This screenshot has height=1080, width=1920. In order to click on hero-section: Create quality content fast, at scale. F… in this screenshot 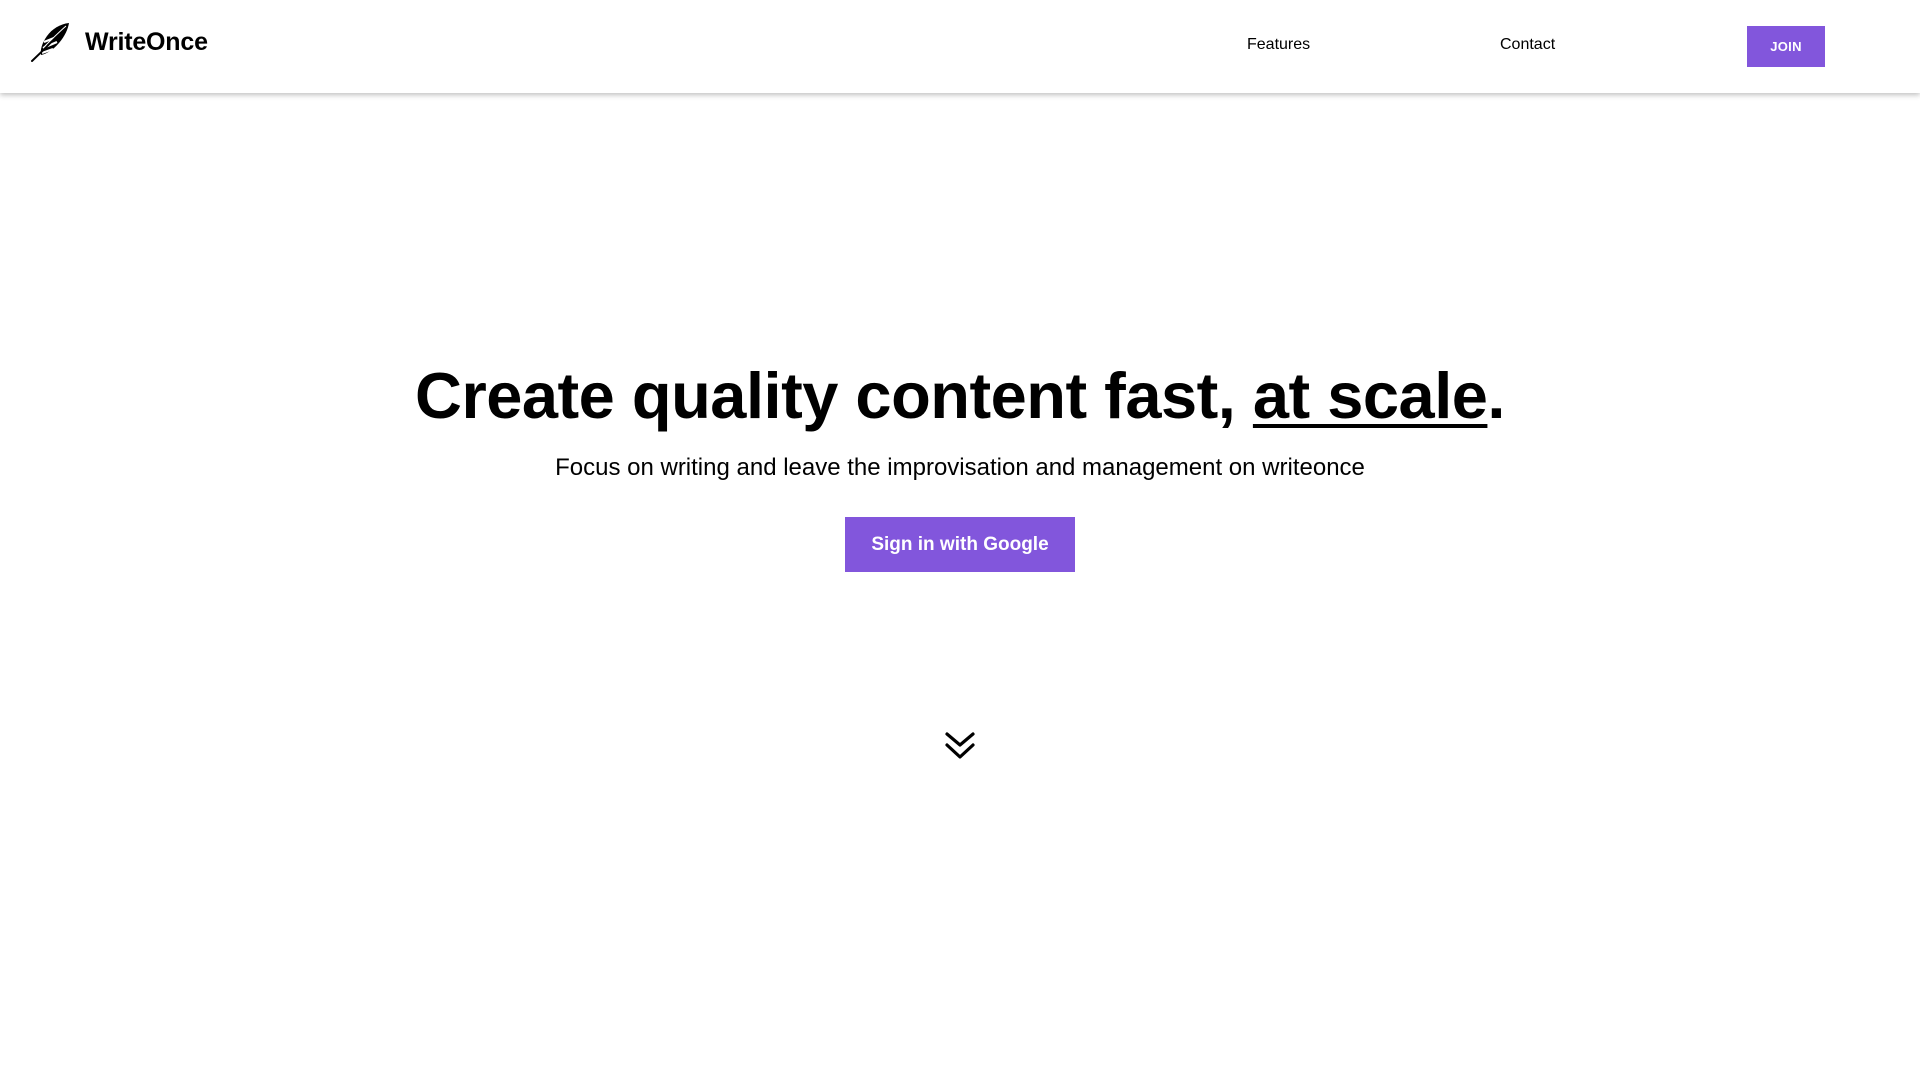, I will do `click(960, 419)`.